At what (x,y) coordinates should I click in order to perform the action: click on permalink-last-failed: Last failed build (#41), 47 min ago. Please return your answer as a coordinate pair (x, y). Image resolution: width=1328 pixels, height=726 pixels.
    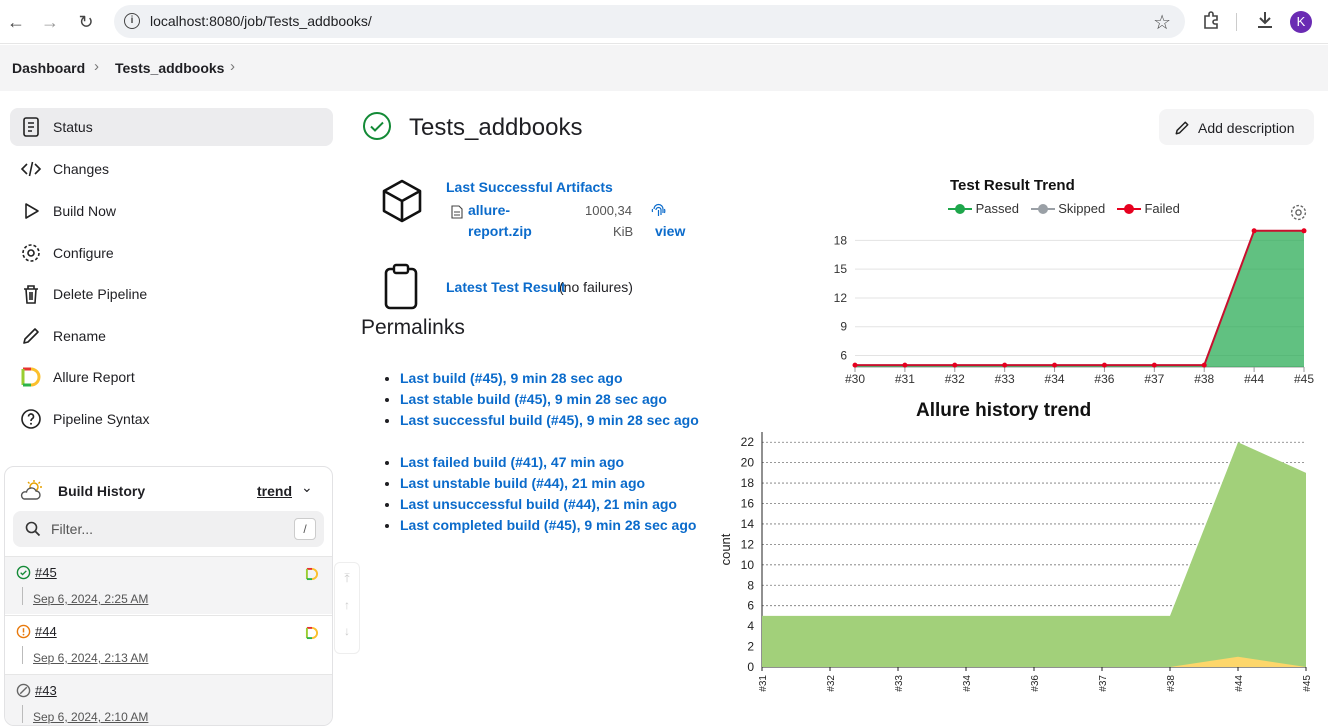
    Looking at the image, I should click on (512, 462).